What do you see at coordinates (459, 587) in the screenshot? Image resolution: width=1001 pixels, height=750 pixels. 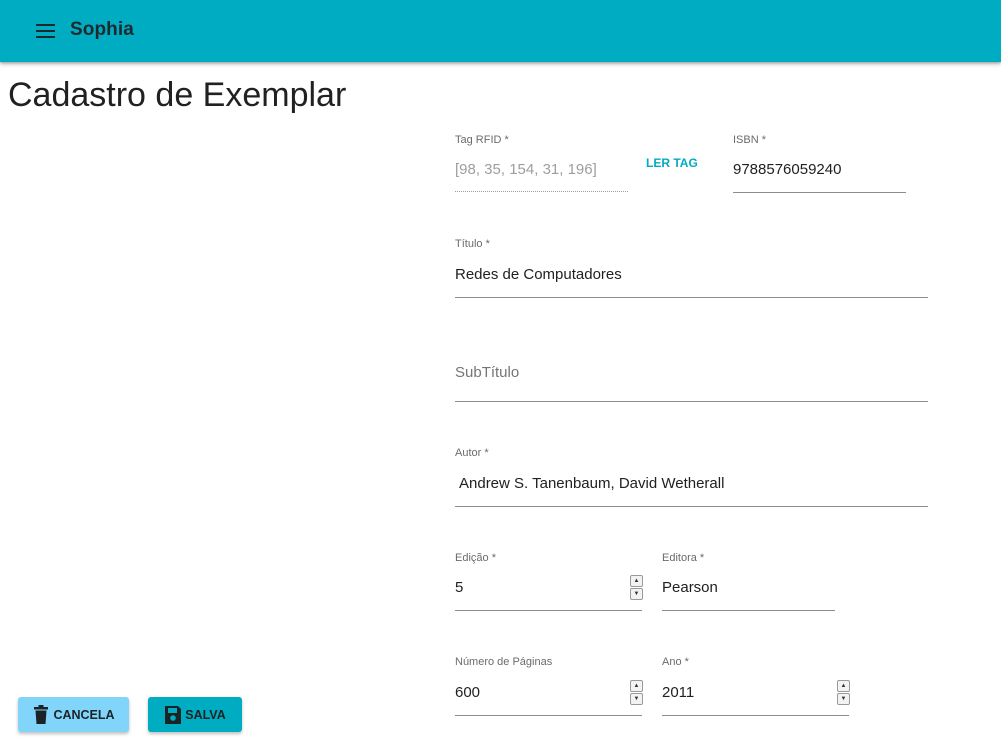 I see `edicao-value: 5` at bounding box center [459, 587].